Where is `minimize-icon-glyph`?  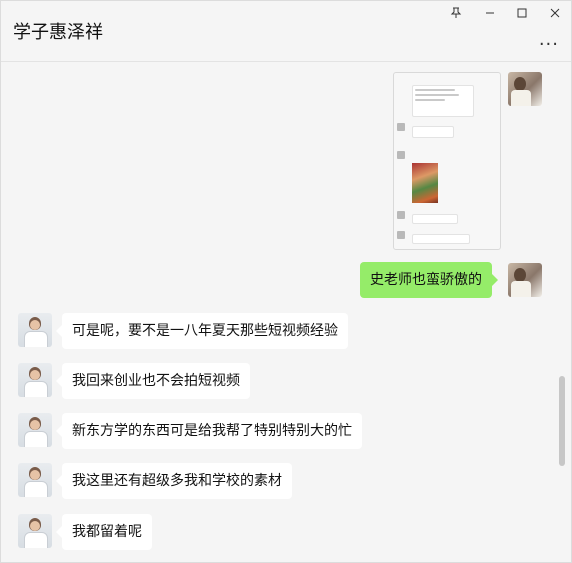
minimize-icon-glyph is located at coordinates (490, 13).